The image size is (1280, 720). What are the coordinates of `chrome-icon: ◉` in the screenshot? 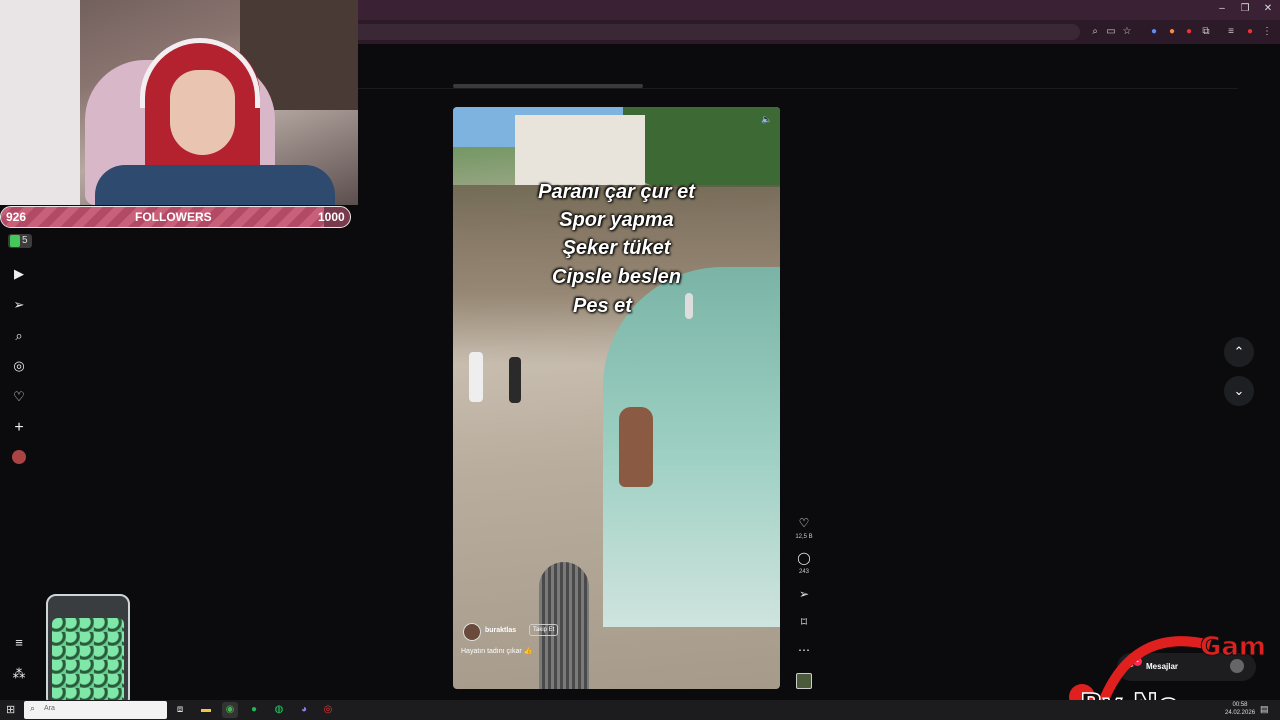 It's located at (230, 710).